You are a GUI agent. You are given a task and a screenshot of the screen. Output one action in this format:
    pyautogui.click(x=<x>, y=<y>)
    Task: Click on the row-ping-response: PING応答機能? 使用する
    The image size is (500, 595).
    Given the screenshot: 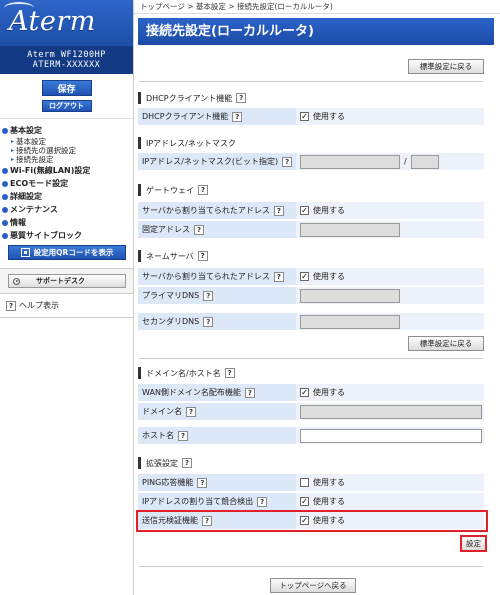 What is the action you would take?
    pyautogui.click(x=311, y=483)
    